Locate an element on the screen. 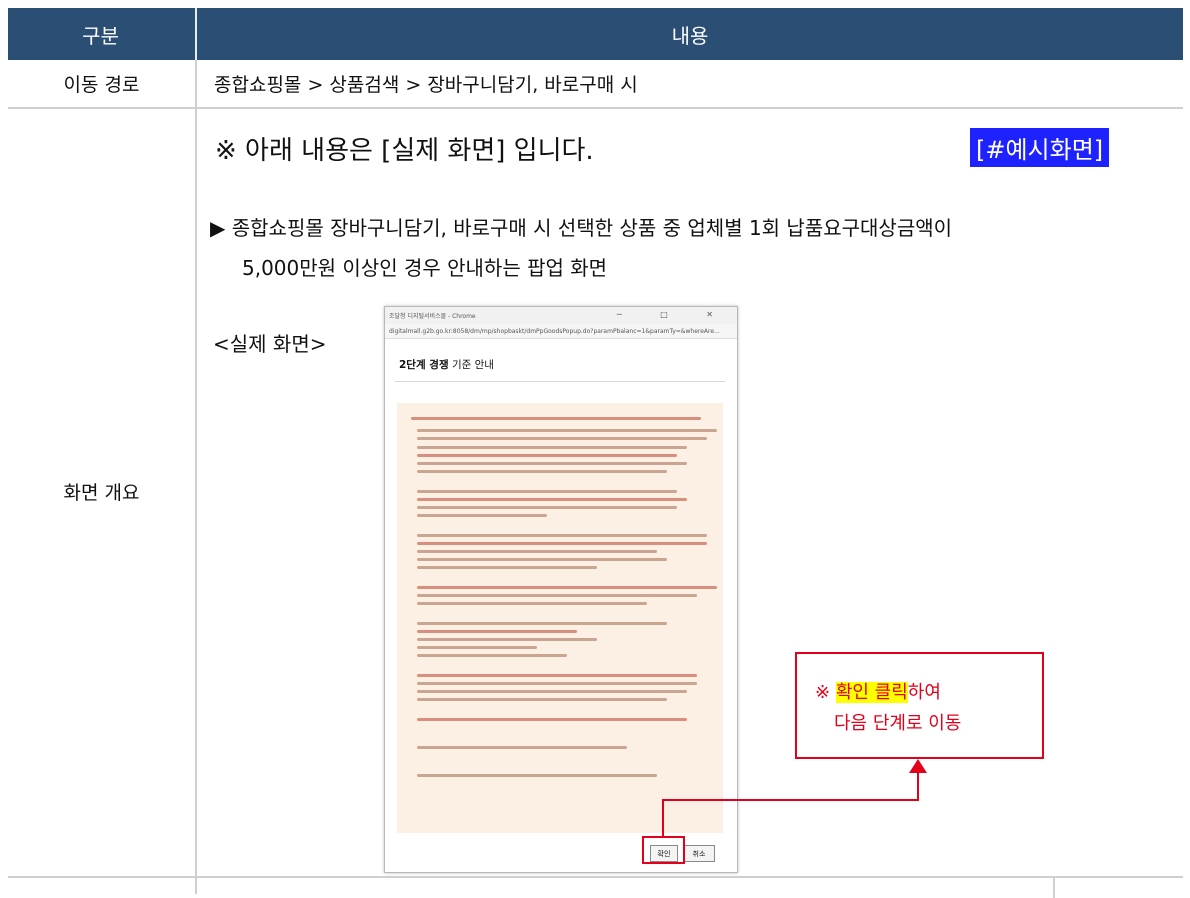  table-header: 구분 내용 is located at coordinates (595, 34).